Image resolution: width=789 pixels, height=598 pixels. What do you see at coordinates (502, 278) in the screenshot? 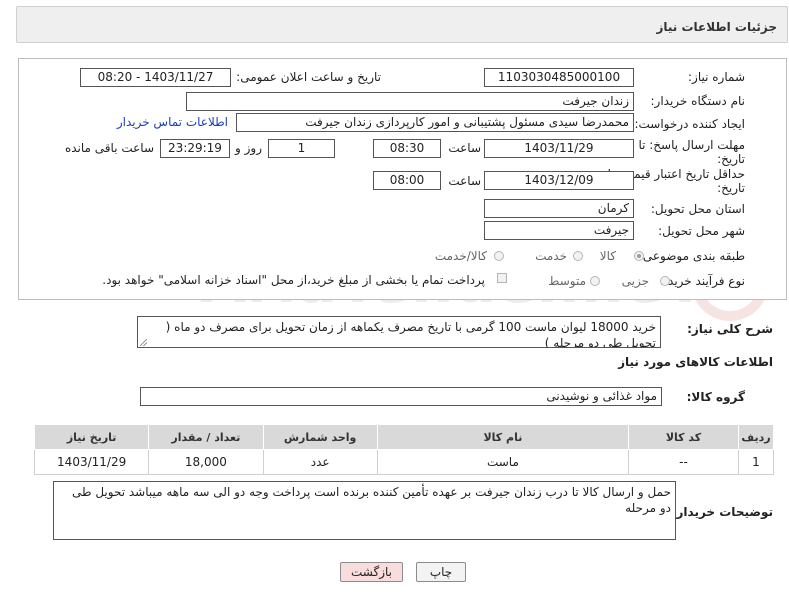
I see `treasury-checkbox` at bounding box center [502, 278].